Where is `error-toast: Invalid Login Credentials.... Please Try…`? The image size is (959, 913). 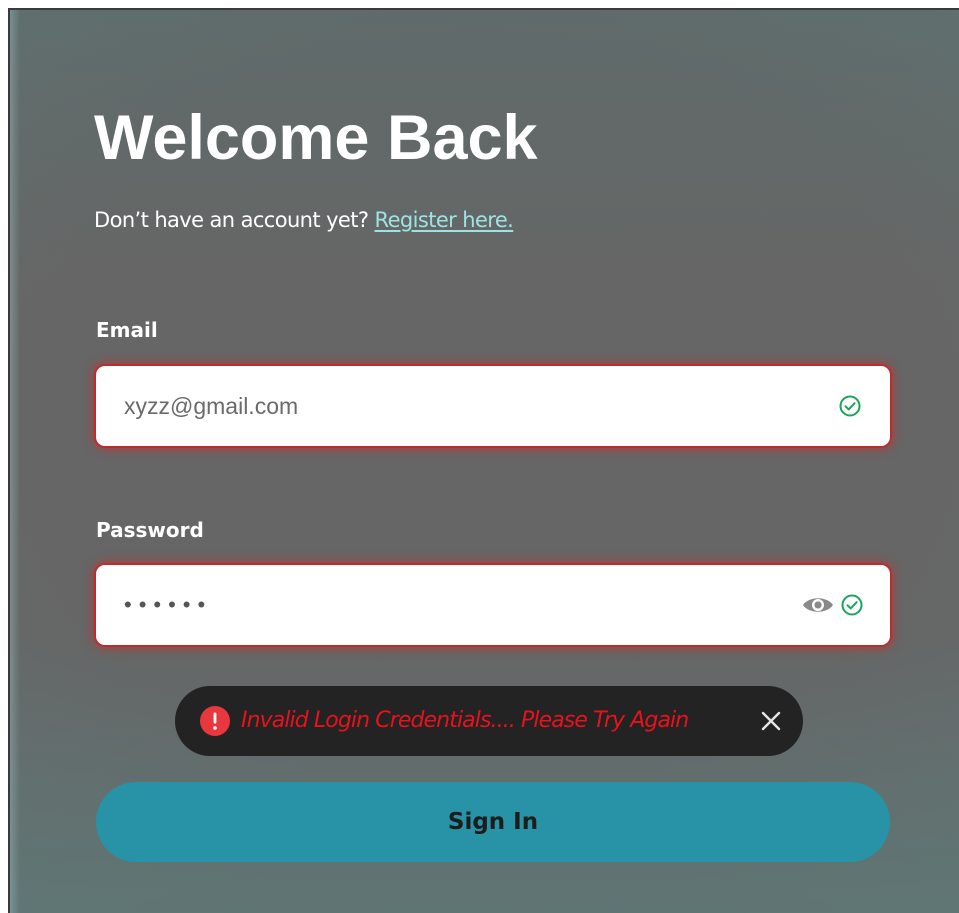 error-toast: Invalid Login Credentials.... Please Try… is located at coordinates (489, 721).